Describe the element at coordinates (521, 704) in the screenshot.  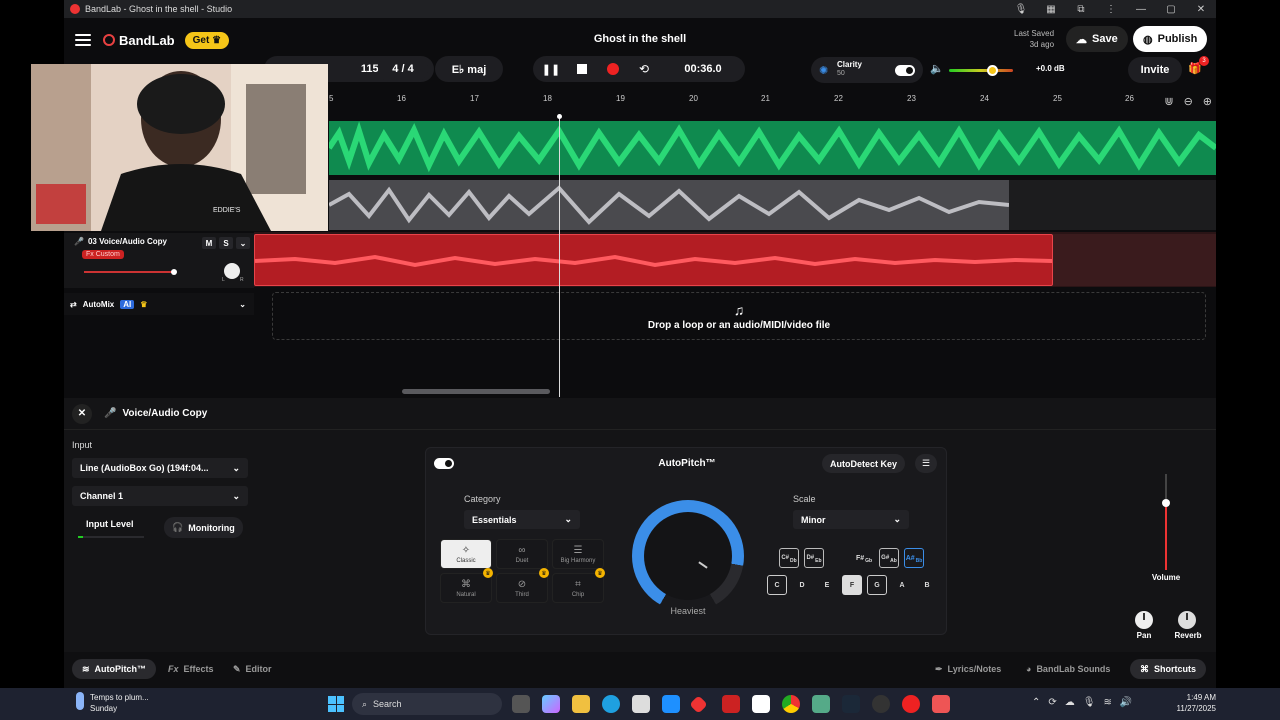
I see `task-view-icon` at that location.